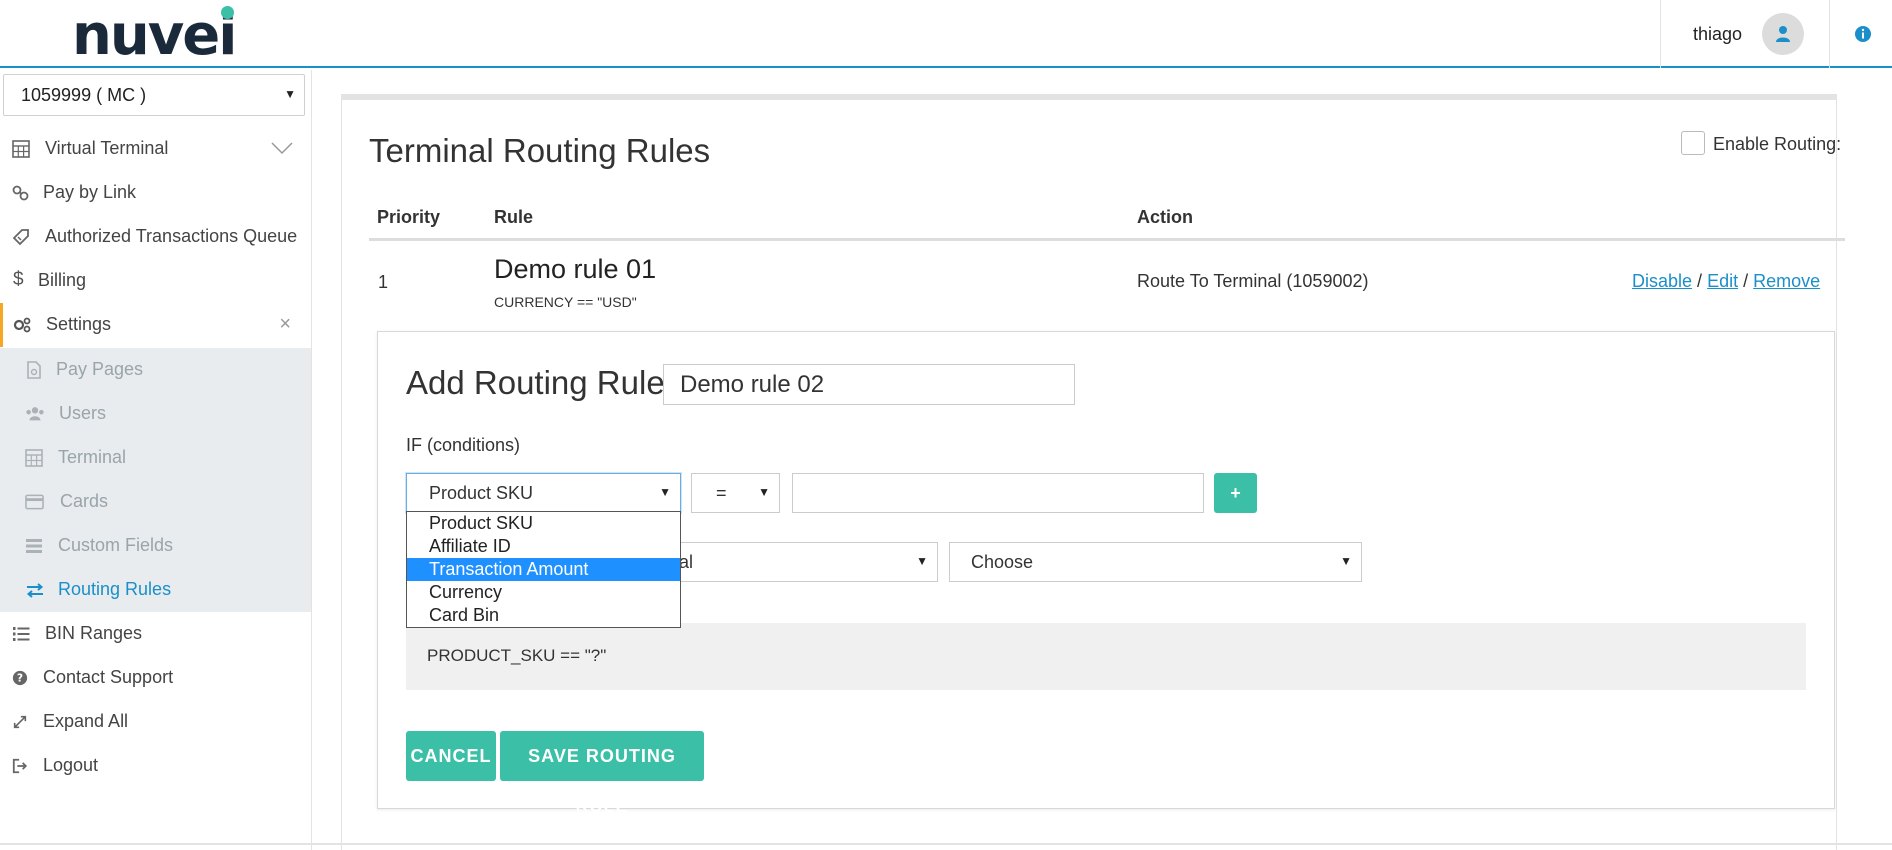  I want to click on sidebar-item-routing-rules: Routing Rules, so click(155, 590).